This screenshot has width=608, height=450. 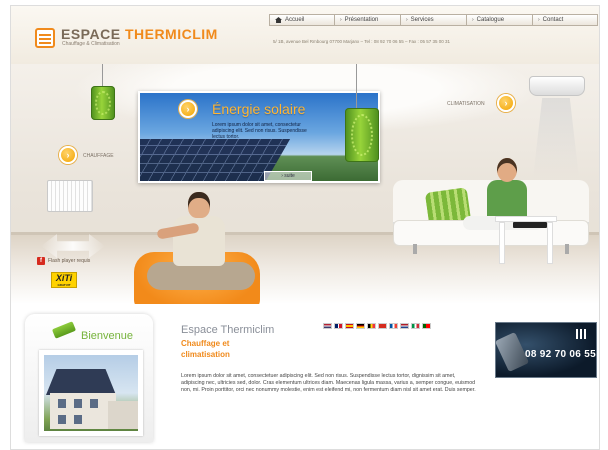 I want to click on site-logo: ESPACE THERMICLIM, so click(x=139, y=34).